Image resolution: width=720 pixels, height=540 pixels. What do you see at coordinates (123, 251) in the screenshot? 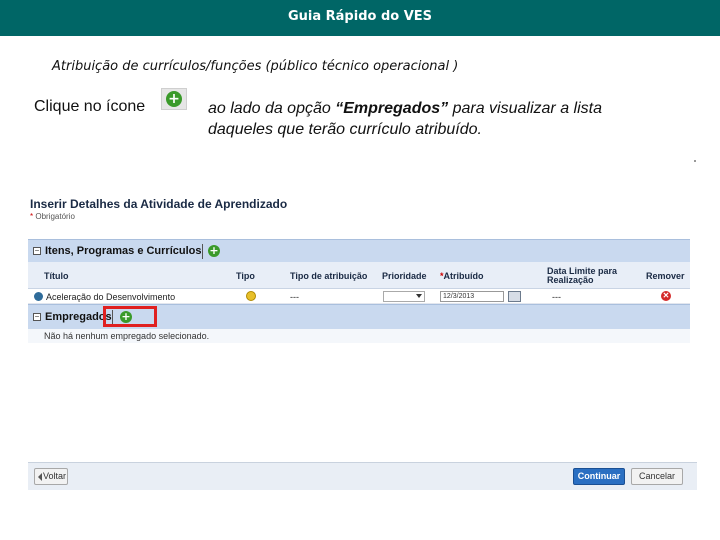
I see `items-section-label: Itens, Programas e Currículos` at bounding box center [123, 251].